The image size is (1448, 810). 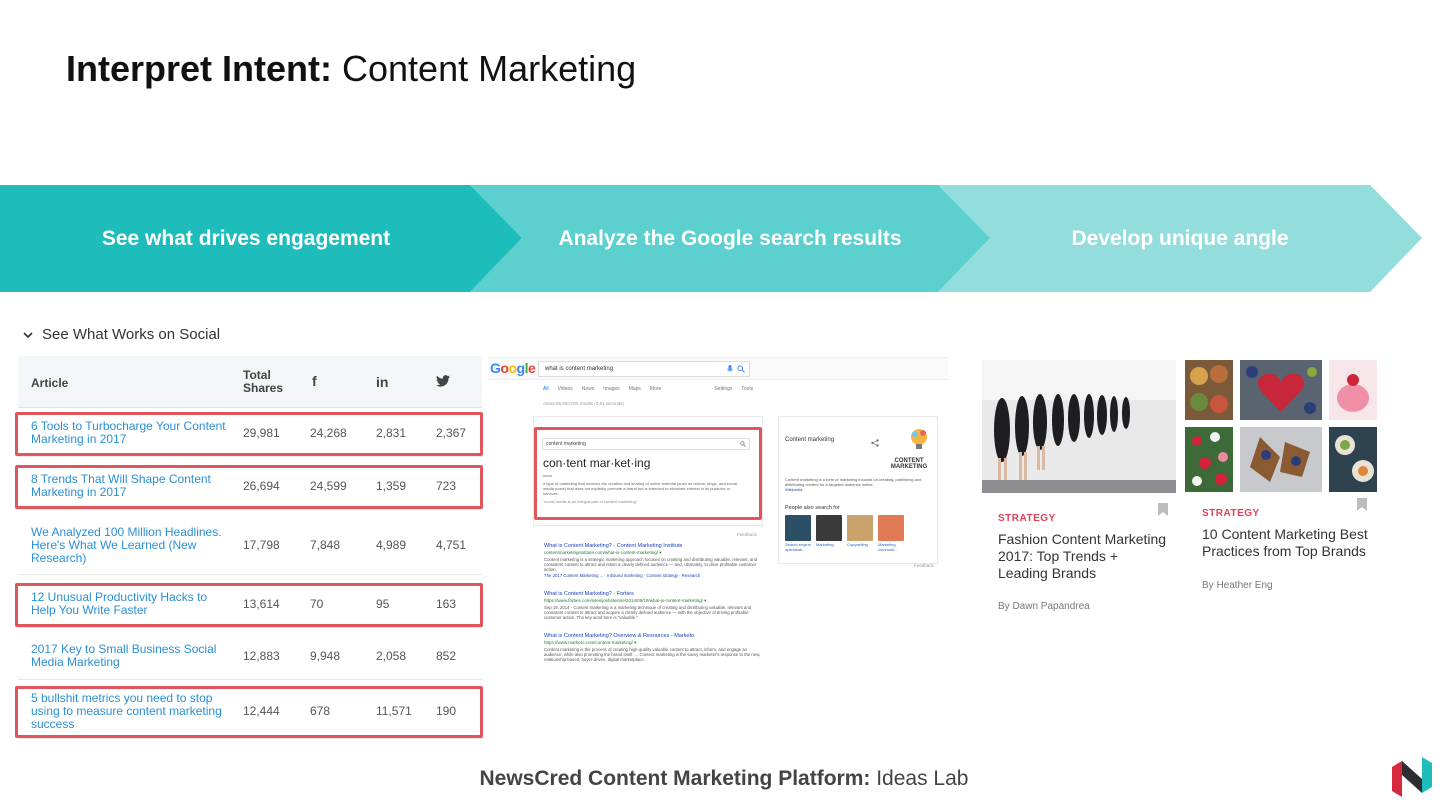 What do you see at coordinates (741, 369) in the screenshot?
I see `search-icon` at bounding box center [741, 369].